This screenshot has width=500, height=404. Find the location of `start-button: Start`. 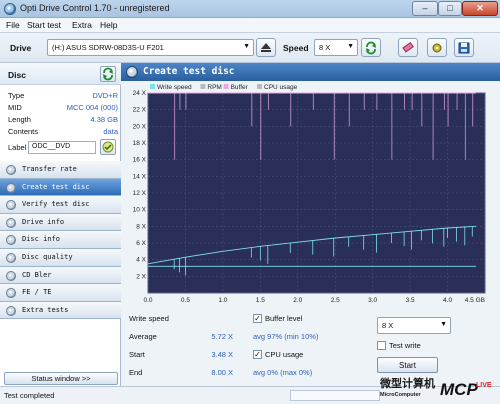

start-button: Start is located at coordinates (407, 365).